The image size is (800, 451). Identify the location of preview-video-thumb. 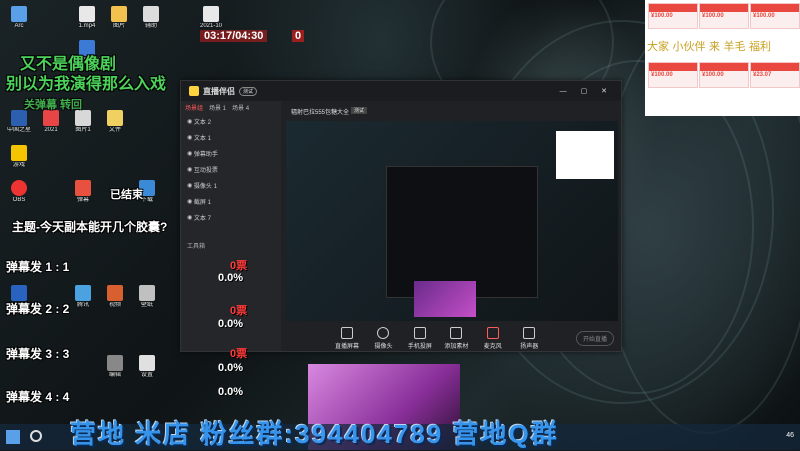
(445, 299).